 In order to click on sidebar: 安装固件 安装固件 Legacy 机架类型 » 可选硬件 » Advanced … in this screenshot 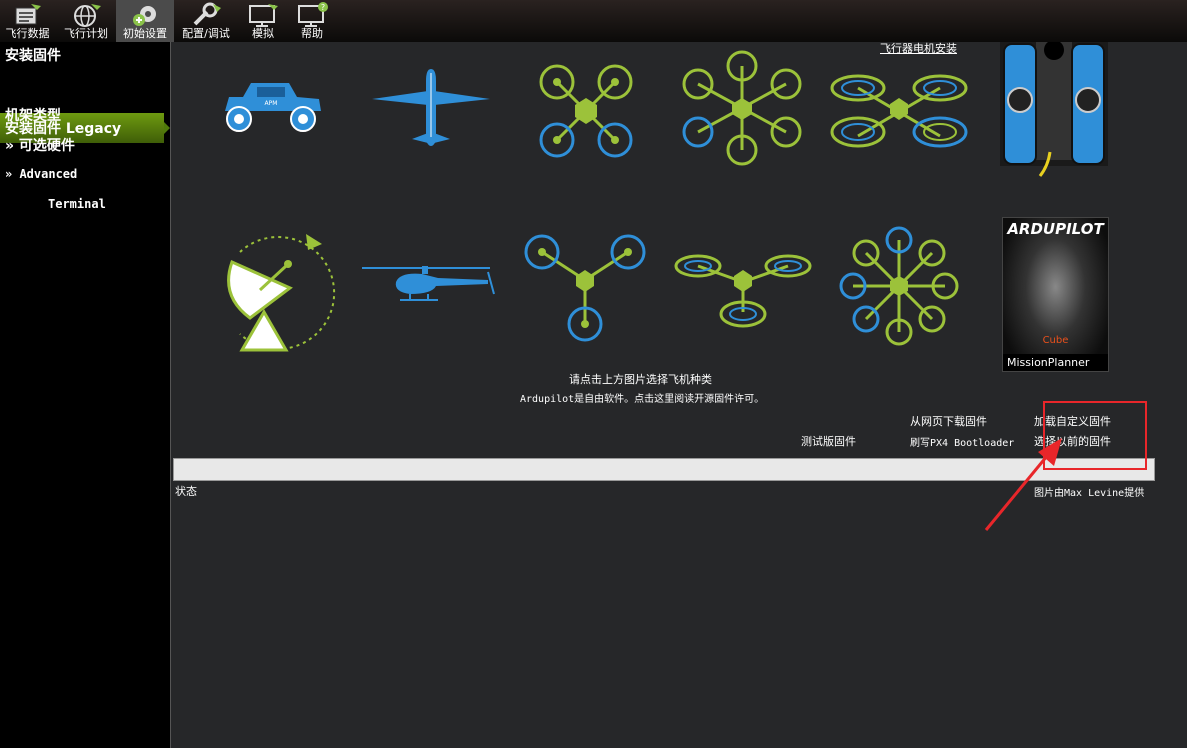, I will do `click(85, 395)`.